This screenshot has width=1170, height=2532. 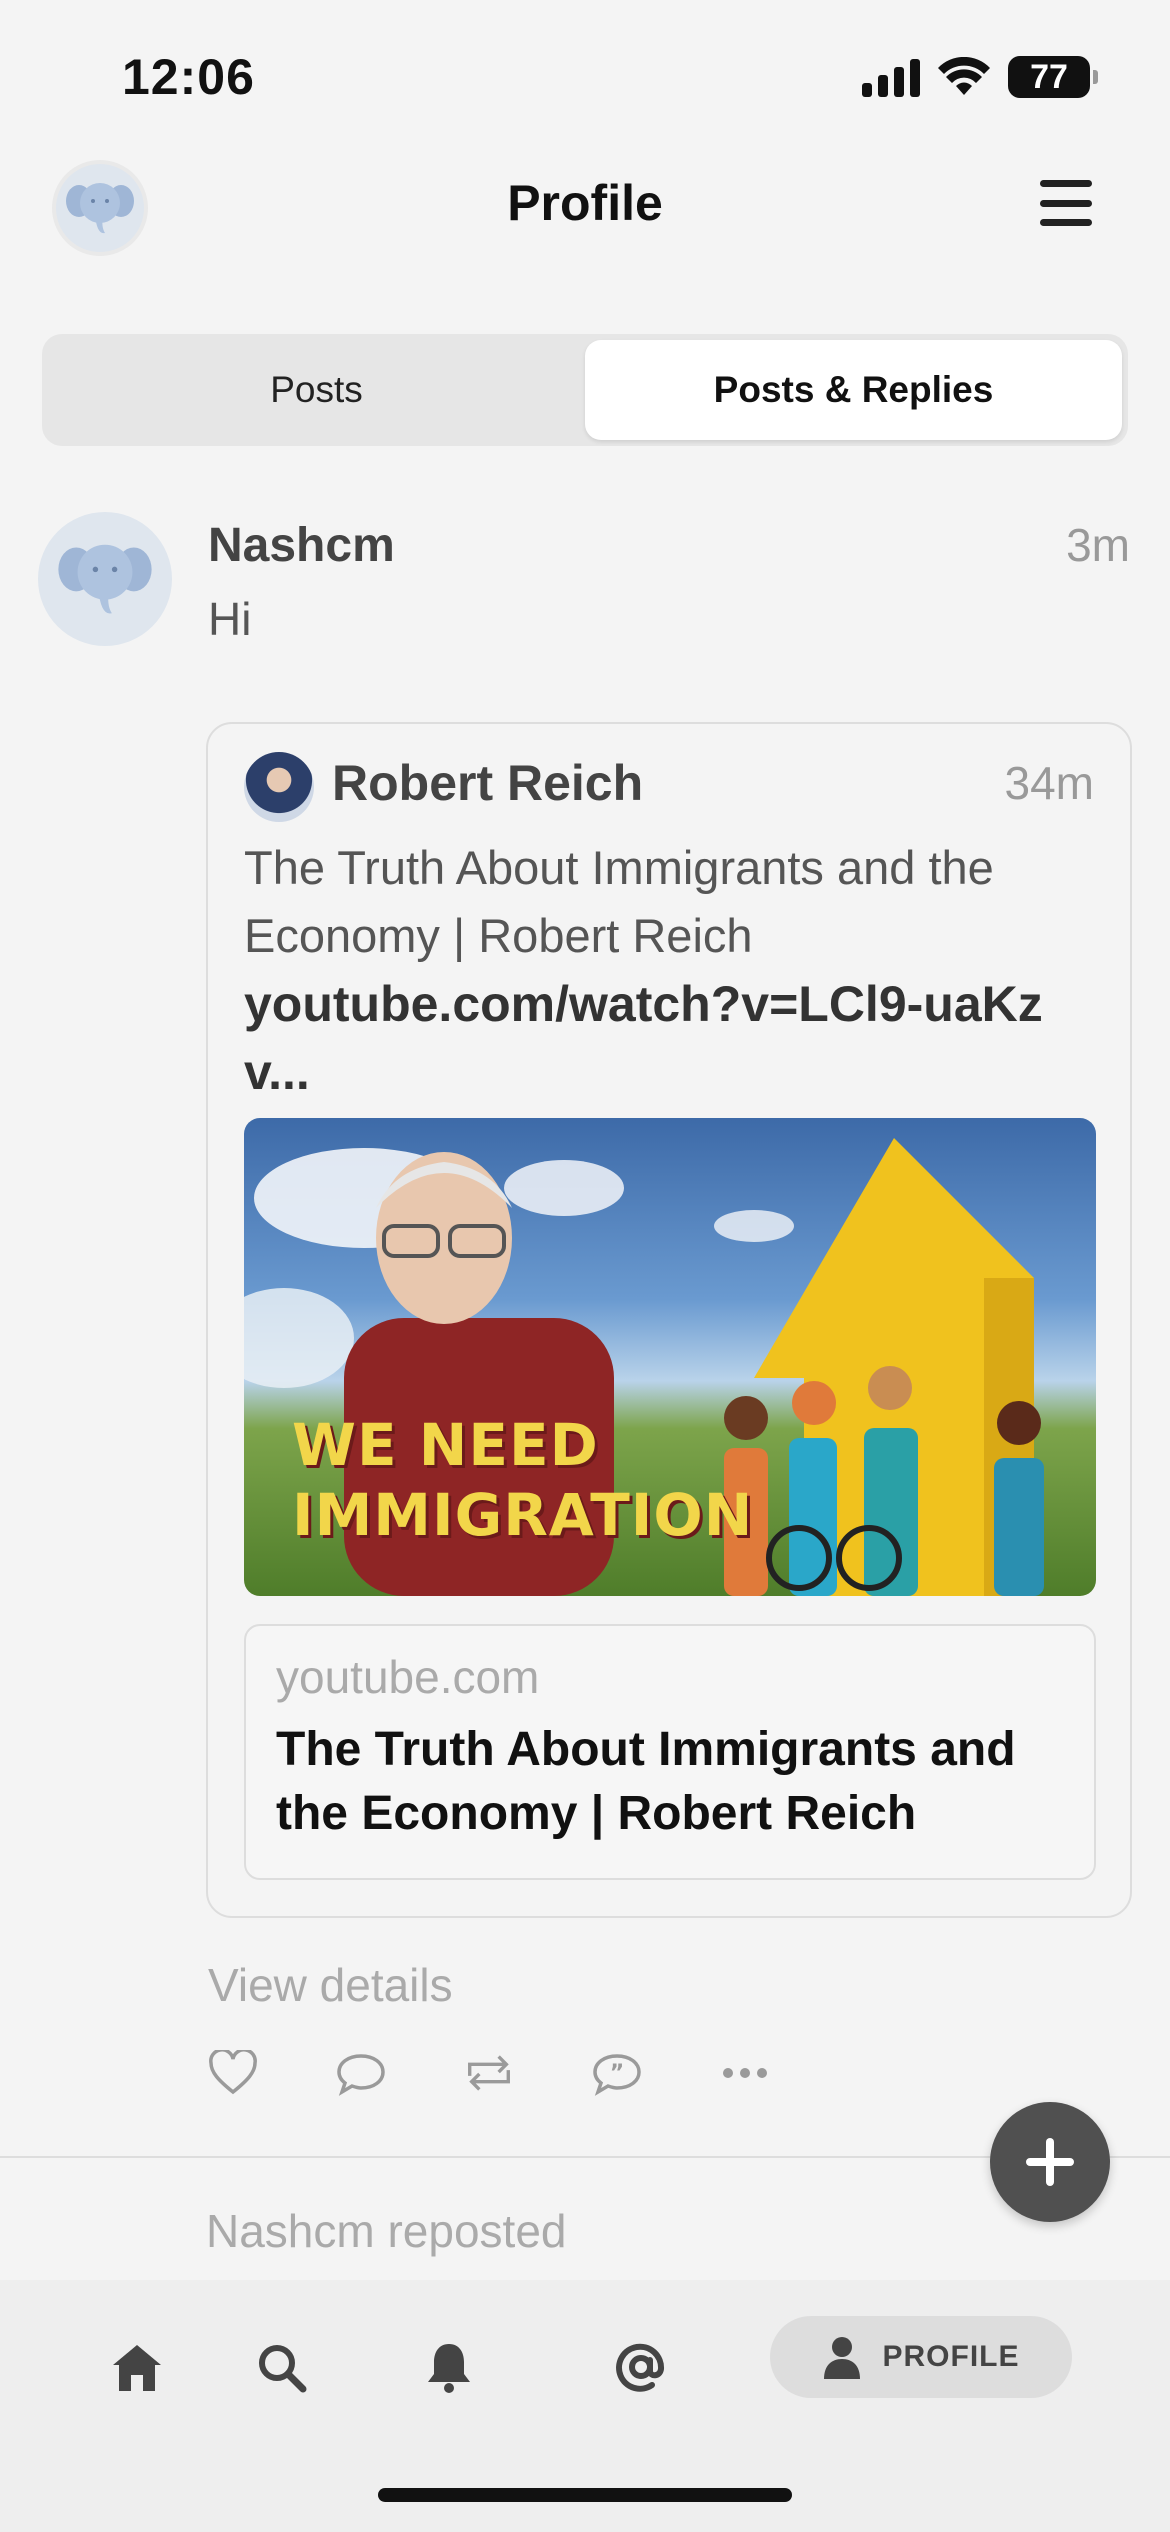 What do you see at coordinates (408, 1677) in the screenshot?
I see `link-domain: youtube.com` at bounding box center [408, 1677].